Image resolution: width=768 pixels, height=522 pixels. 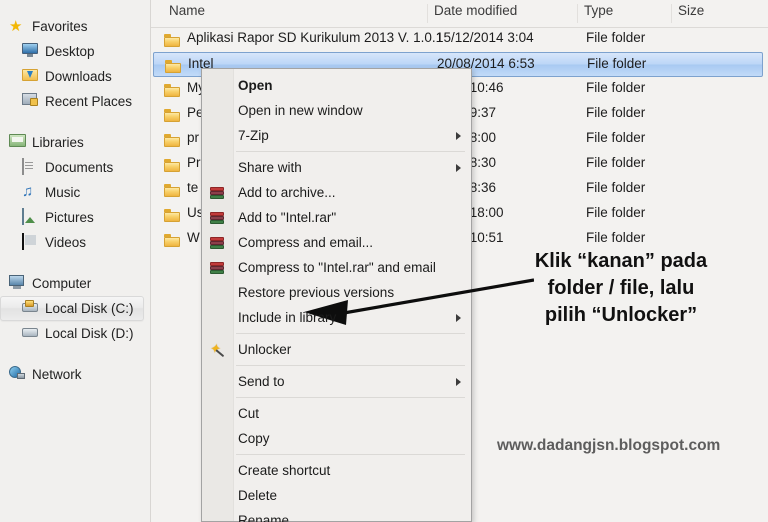 What do you see at coordinates (287, 317) in the screenshot?
I see `menu-item-label: Include in library` at bounding box center [287, 317].